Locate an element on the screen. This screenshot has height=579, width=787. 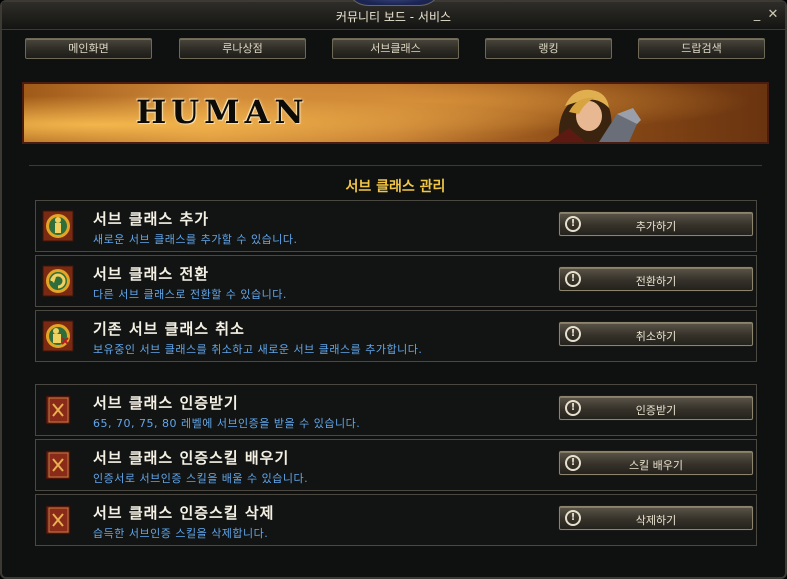
row-title: 서브 클래스 인증받기 is located at coordinates (166, 403).